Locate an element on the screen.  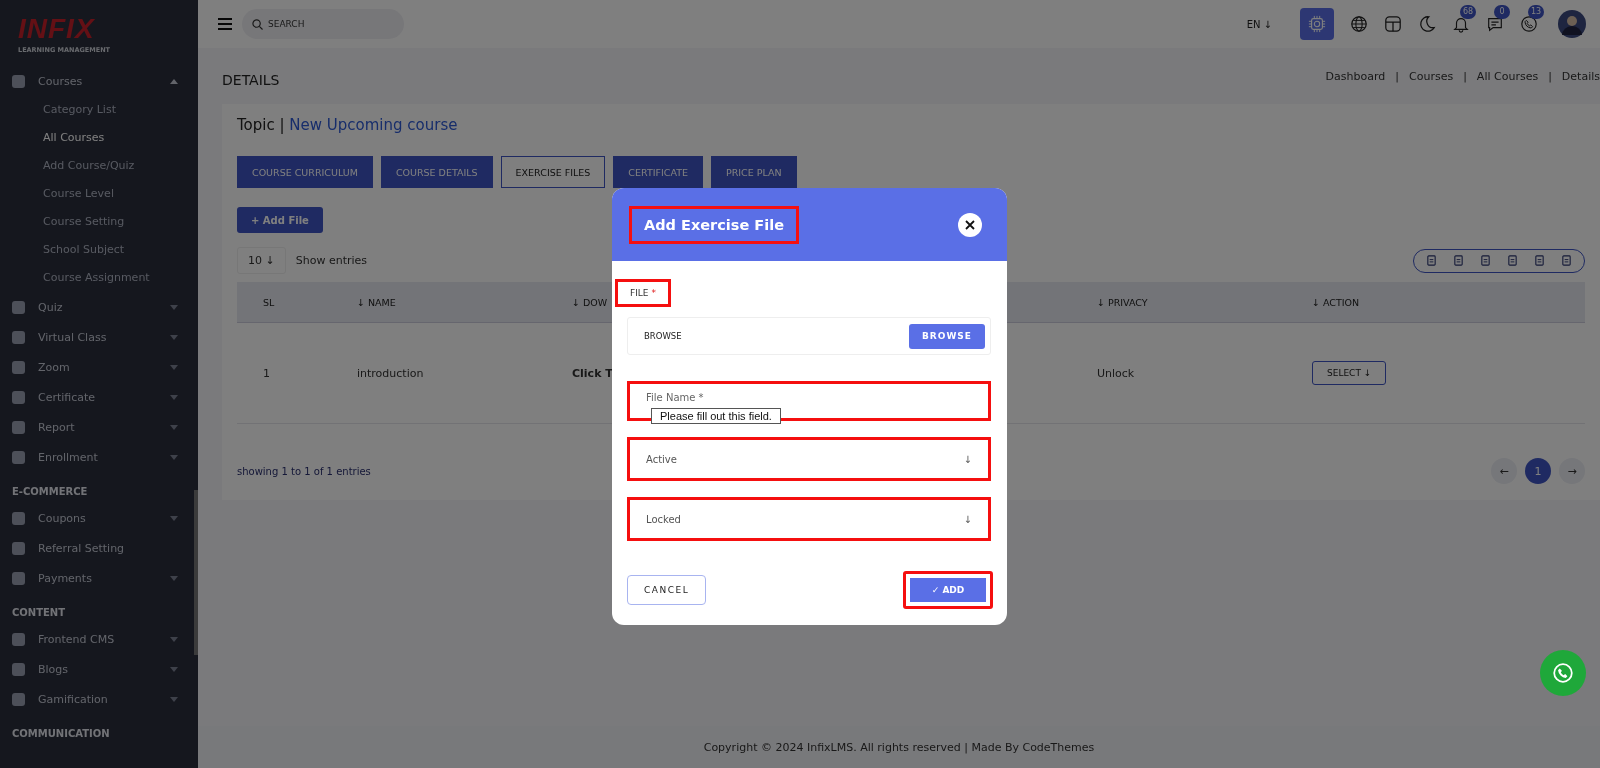
tab: COURSE DETAILS is located at coordinates (436, 172).